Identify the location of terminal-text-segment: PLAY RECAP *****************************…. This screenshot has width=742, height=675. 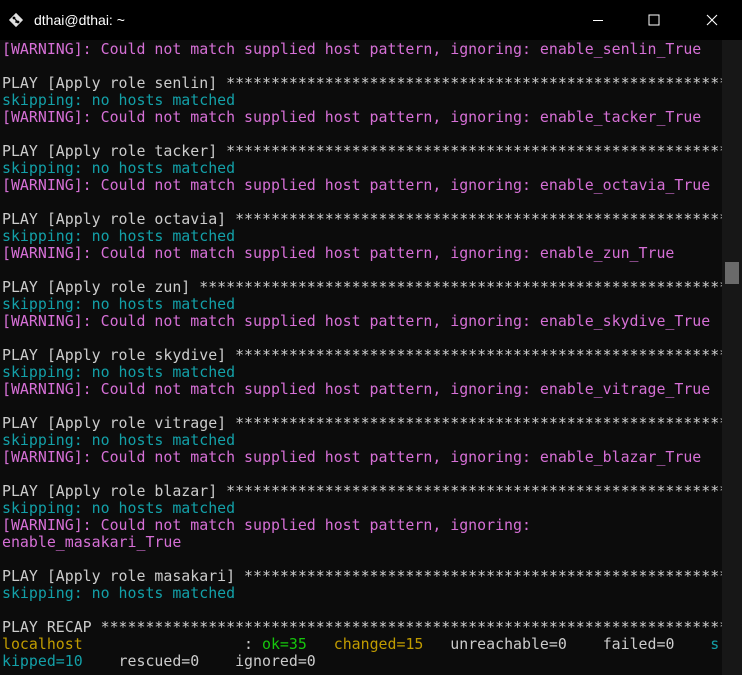
(362, 627).